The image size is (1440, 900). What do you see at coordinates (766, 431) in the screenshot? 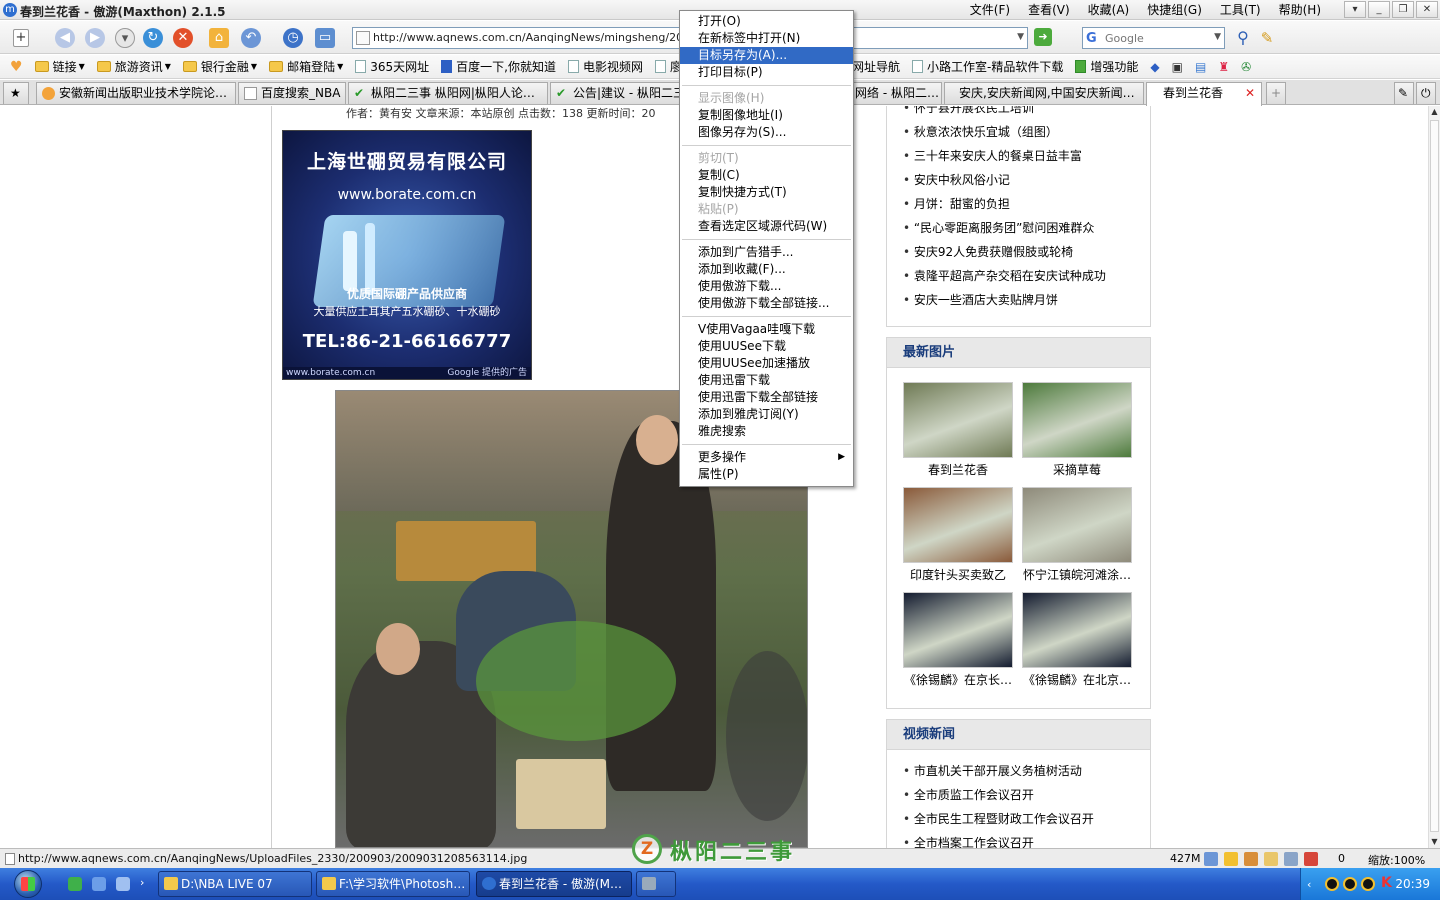
I see `context-menu-item: 雅虎搜索` at bounding box center [766, 431].